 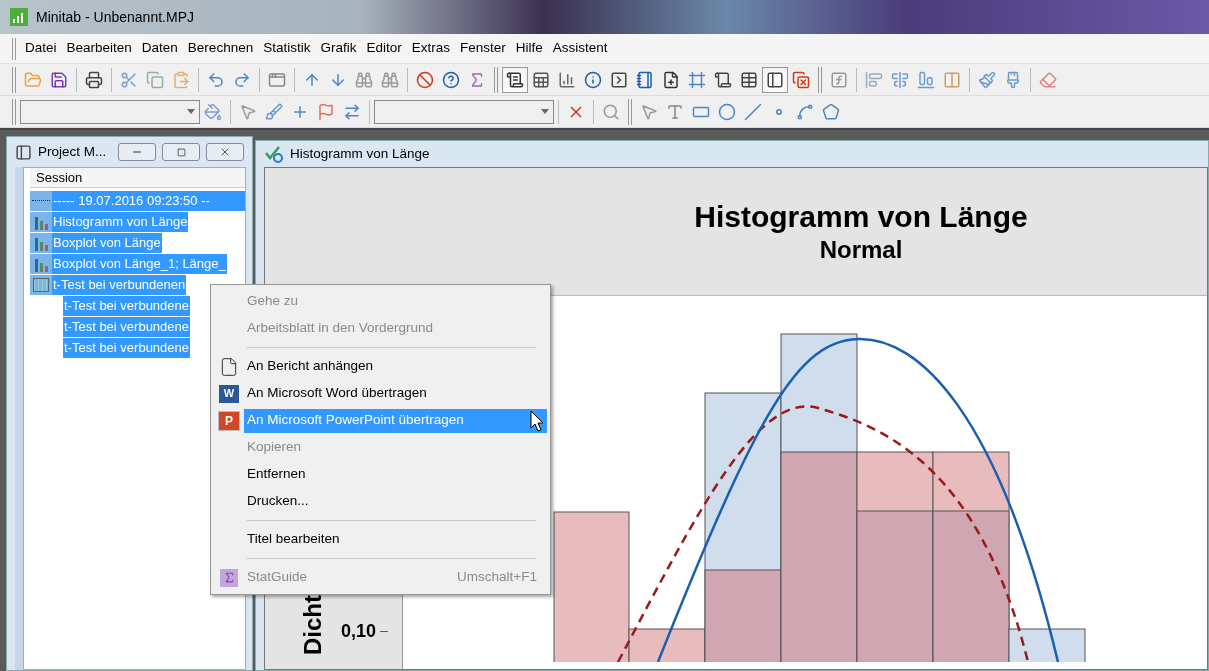 What do you see at coordinates (727, 111) in the screenshot?
I see `circle-icon` at bounding box center [727, 111].